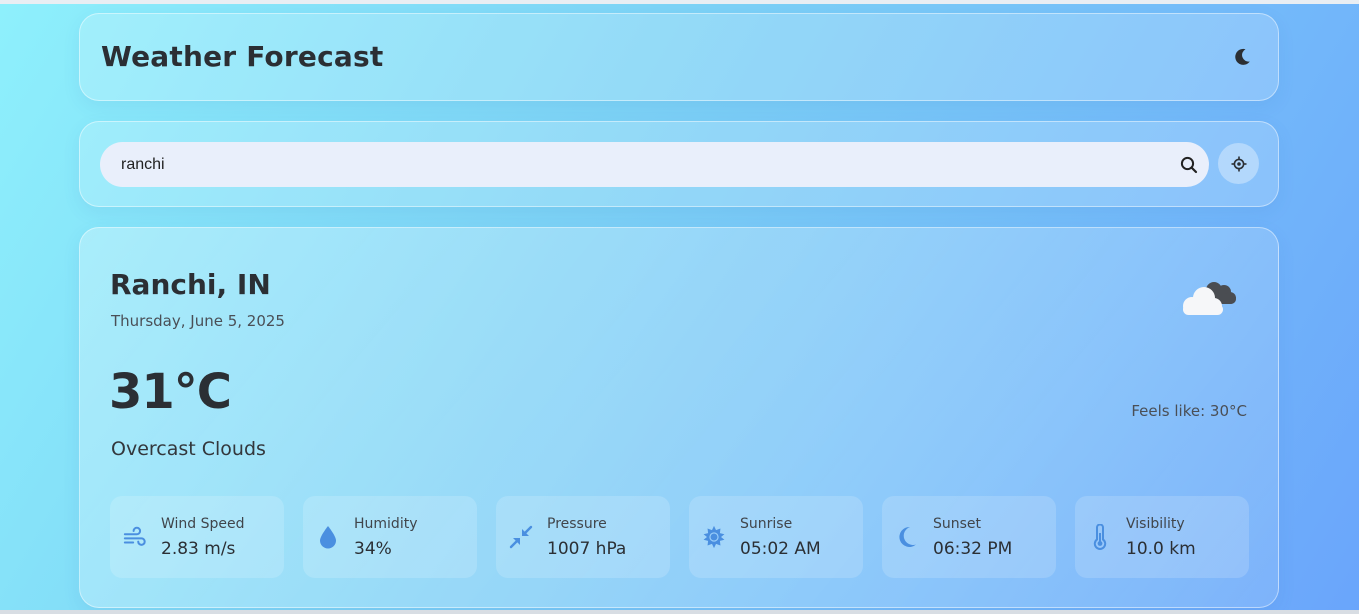 The width and height of the screenshot is (1359, 614). What do you see at coordinates (1100, 537) in the screenshot?
I see `thermometer-icon` at bounding box center [1100, 537].